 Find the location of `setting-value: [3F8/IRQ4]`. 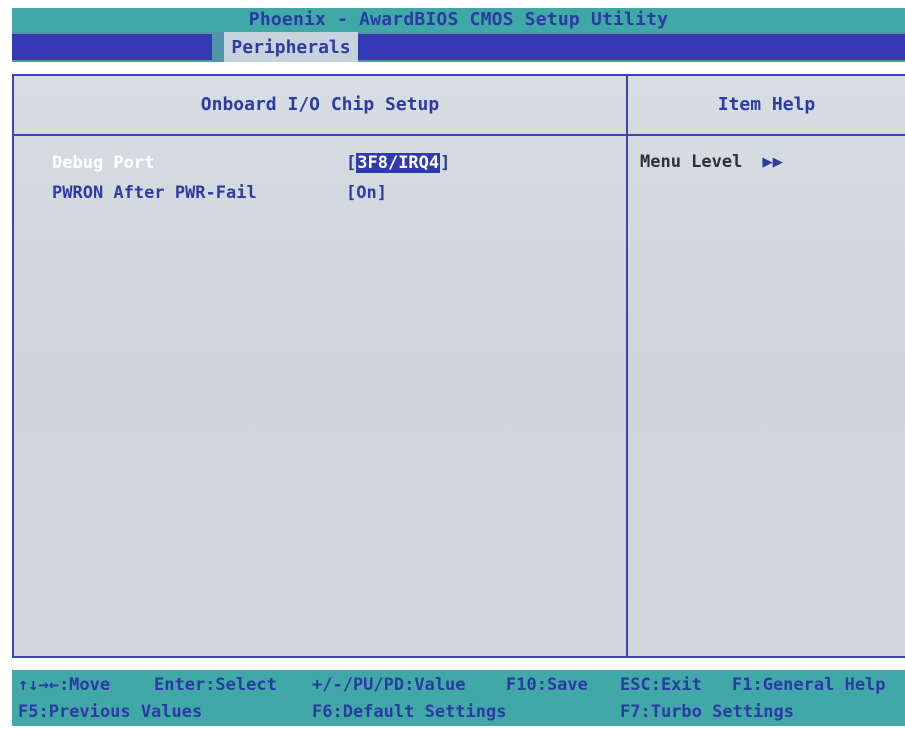

setting-value: [3F8/IRQ4] is located at coordinates (398, 163).